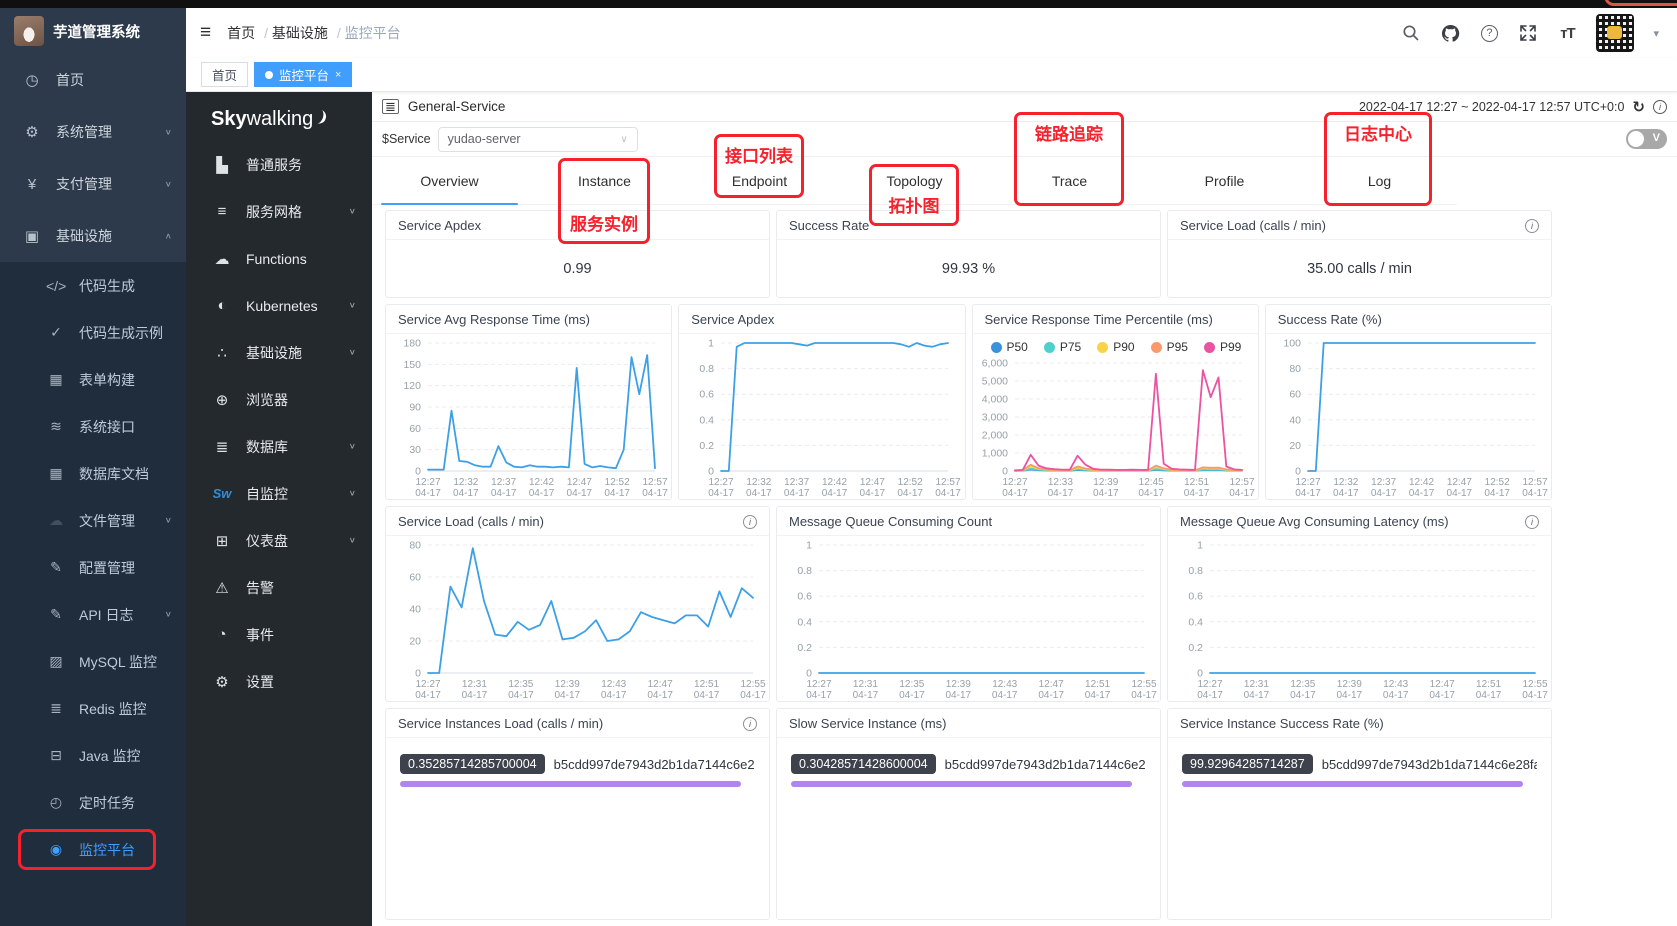 The image size is (1677, 926). Describe the element at coordinates (1395, 684) in the screenshot. I see `svg-text: 12:43` at that location.